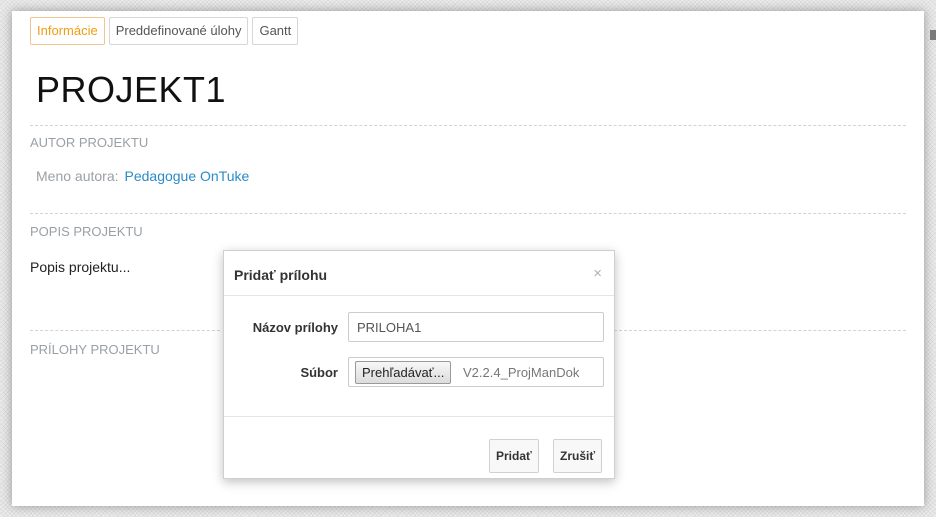 This screenshot has height=517, width=936. What do you see at coordinates (419, 273) in the screenshot?
I see `dialog-header: Pridať prílohu ×` at bounding box center [419, 273].